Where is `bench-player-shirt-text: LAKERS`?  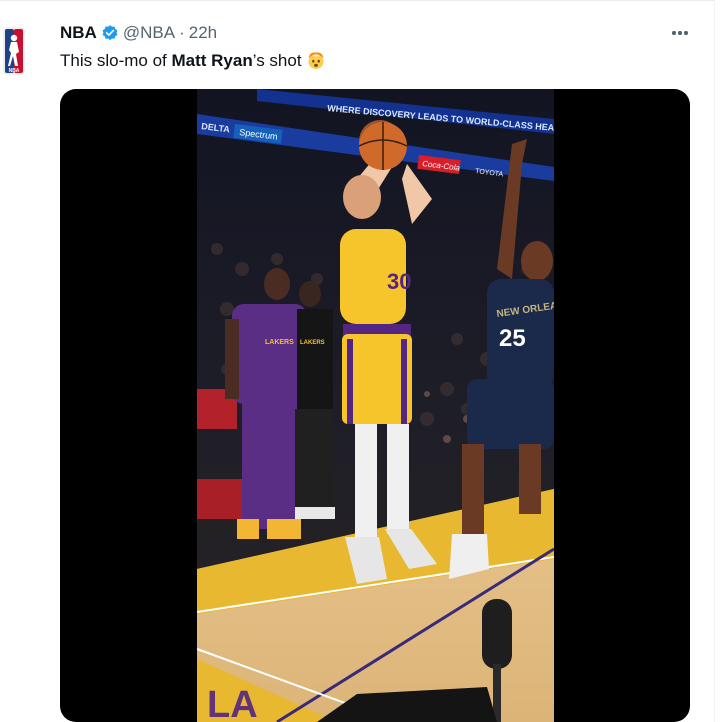
bench-player-shirt-text: LAKERS is located at coordinates (312, 343).